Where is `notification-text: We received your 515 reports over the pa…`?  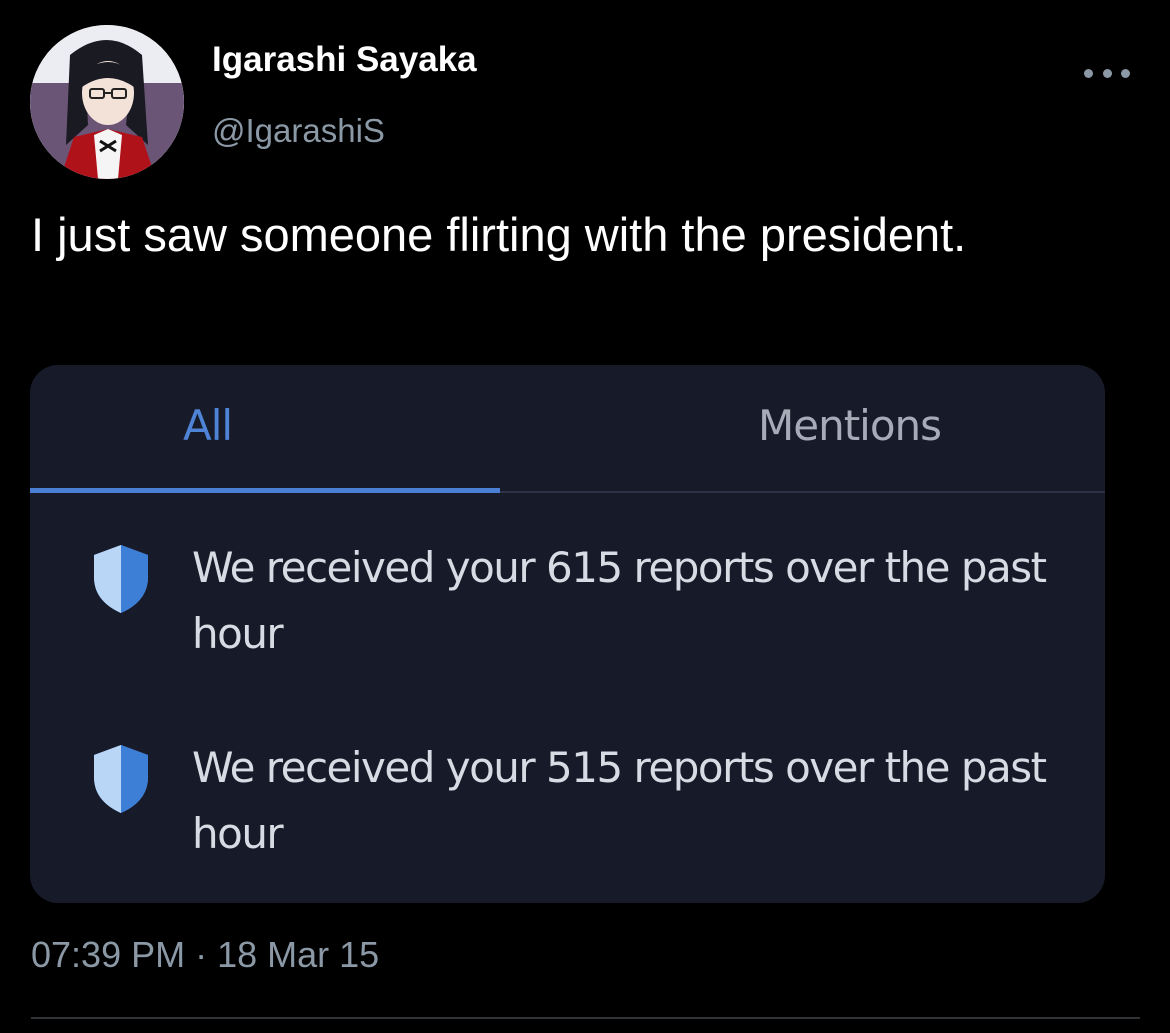 notification-text: We received your 515 reports over the pa… is located at coordinates (619, 800).